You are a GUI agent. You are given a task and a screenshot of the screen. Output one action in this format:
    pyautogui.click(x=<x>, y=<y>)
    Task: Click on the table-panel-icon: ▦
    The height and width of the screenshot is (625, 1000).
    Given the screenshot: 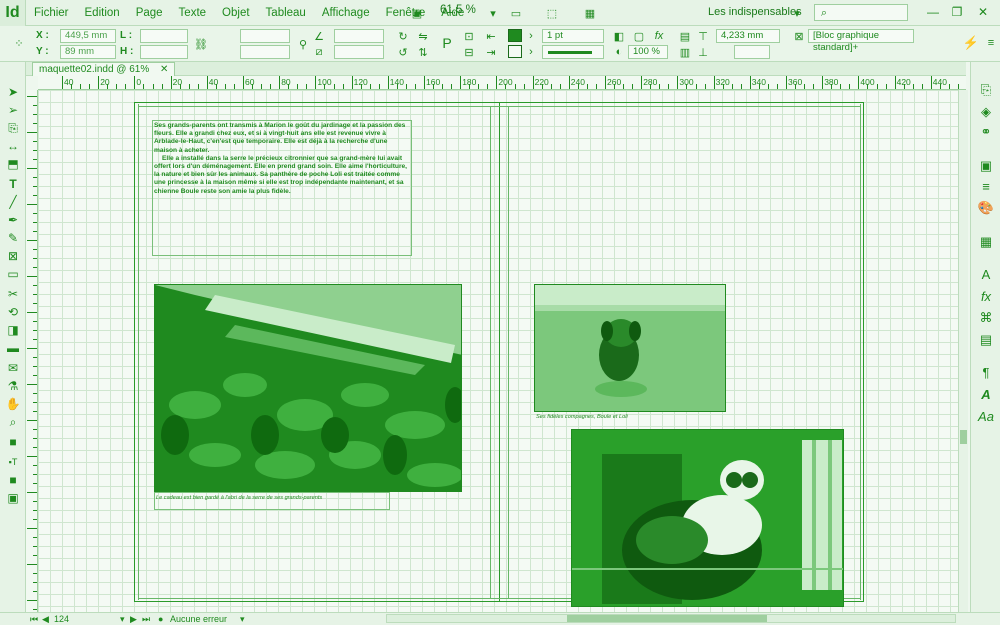 What is the action you would take?
    pyautogui.click(x=986, y=242)
    